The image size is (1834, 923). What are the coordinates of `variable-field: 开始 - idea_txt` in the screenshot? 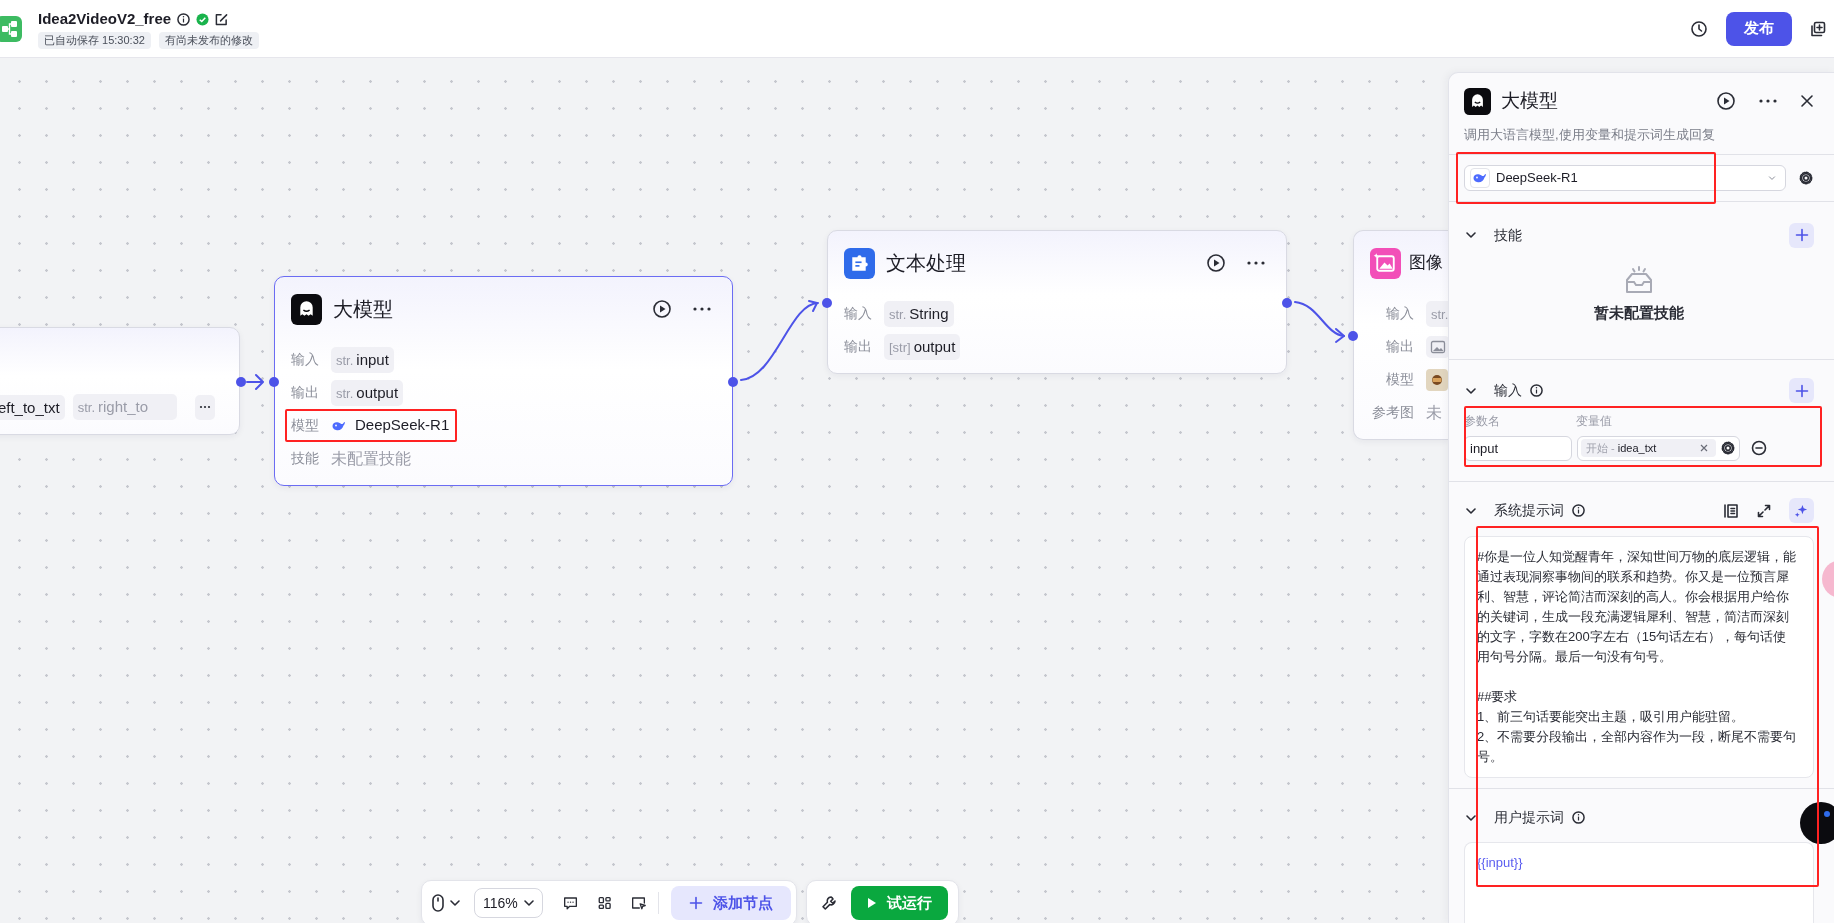 It's located at (1658, 448).